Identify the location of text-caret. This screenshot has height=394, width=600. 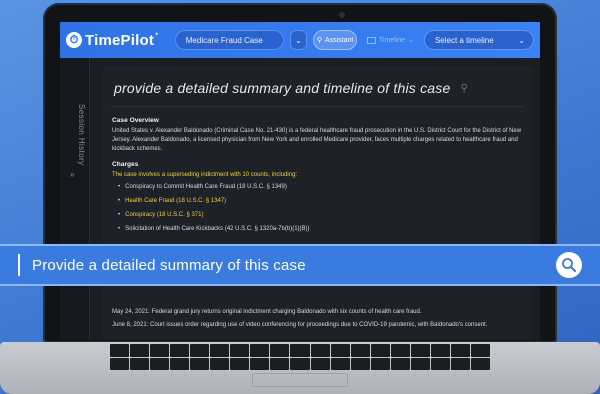
(19, 265).